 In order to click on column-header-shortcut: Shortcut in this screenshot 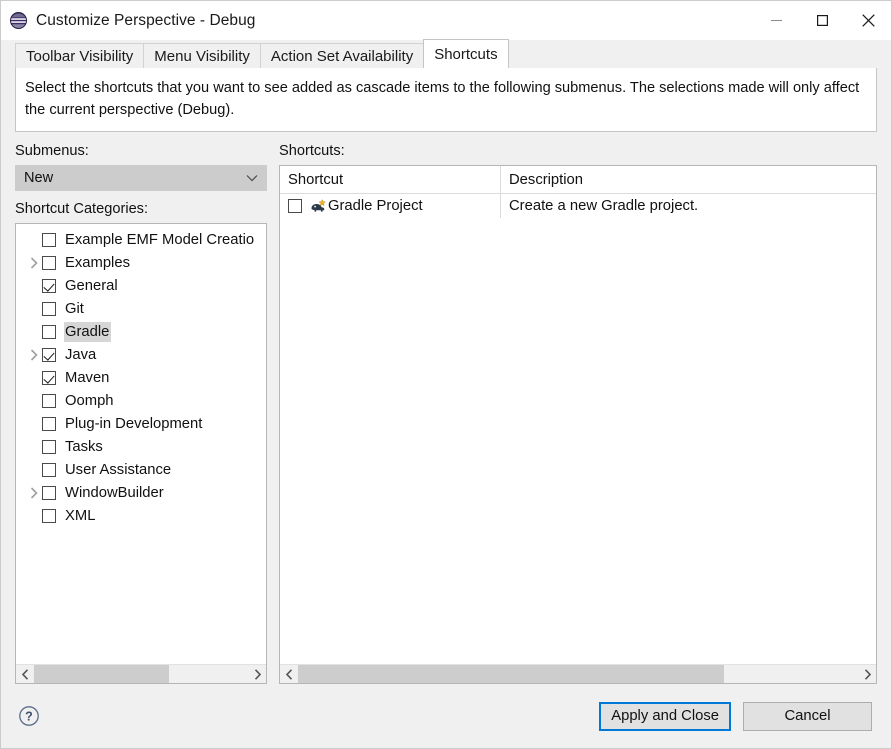, I will do `click(390, 179)`.